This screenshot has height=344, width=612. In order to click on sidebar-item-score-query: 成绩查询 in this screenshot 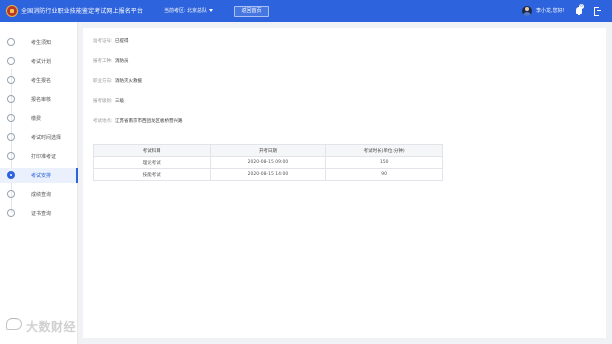, I will do `click(39, 194)`.